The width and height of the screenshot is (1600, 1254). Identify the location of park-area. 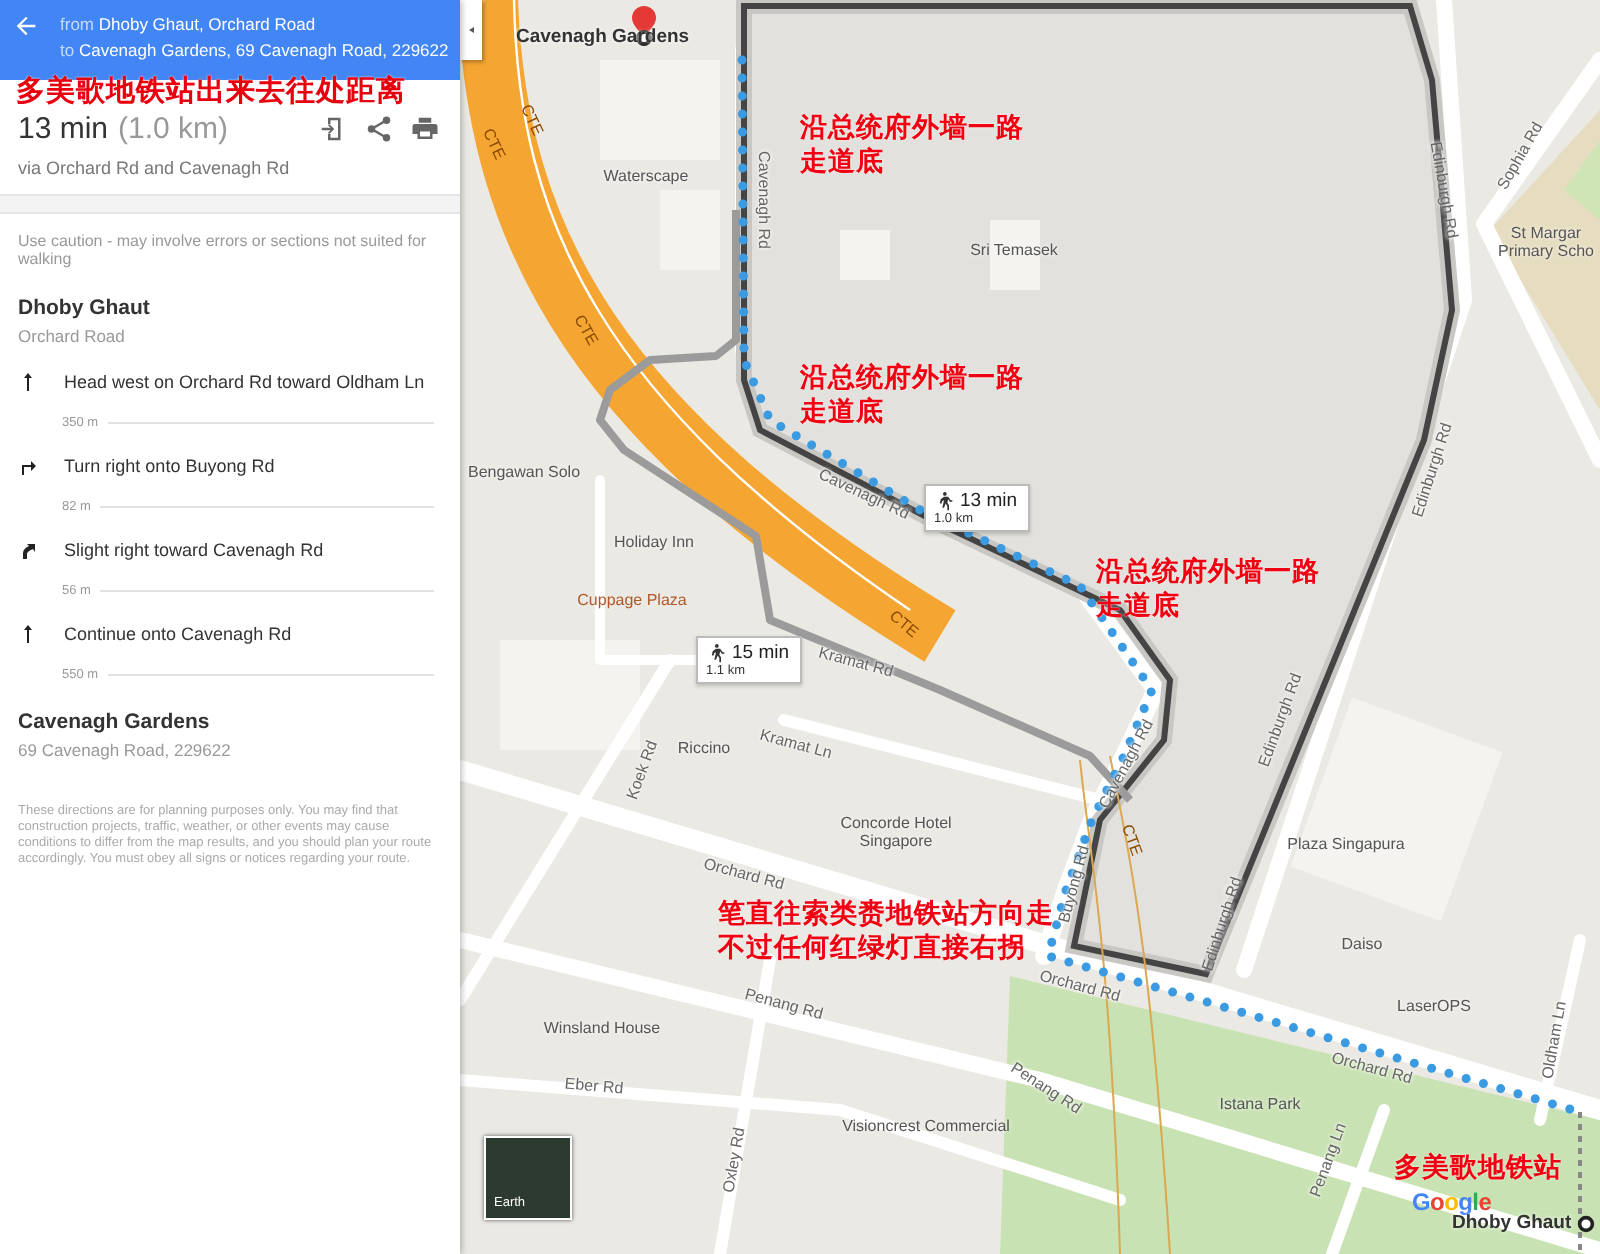
(1582, 180).